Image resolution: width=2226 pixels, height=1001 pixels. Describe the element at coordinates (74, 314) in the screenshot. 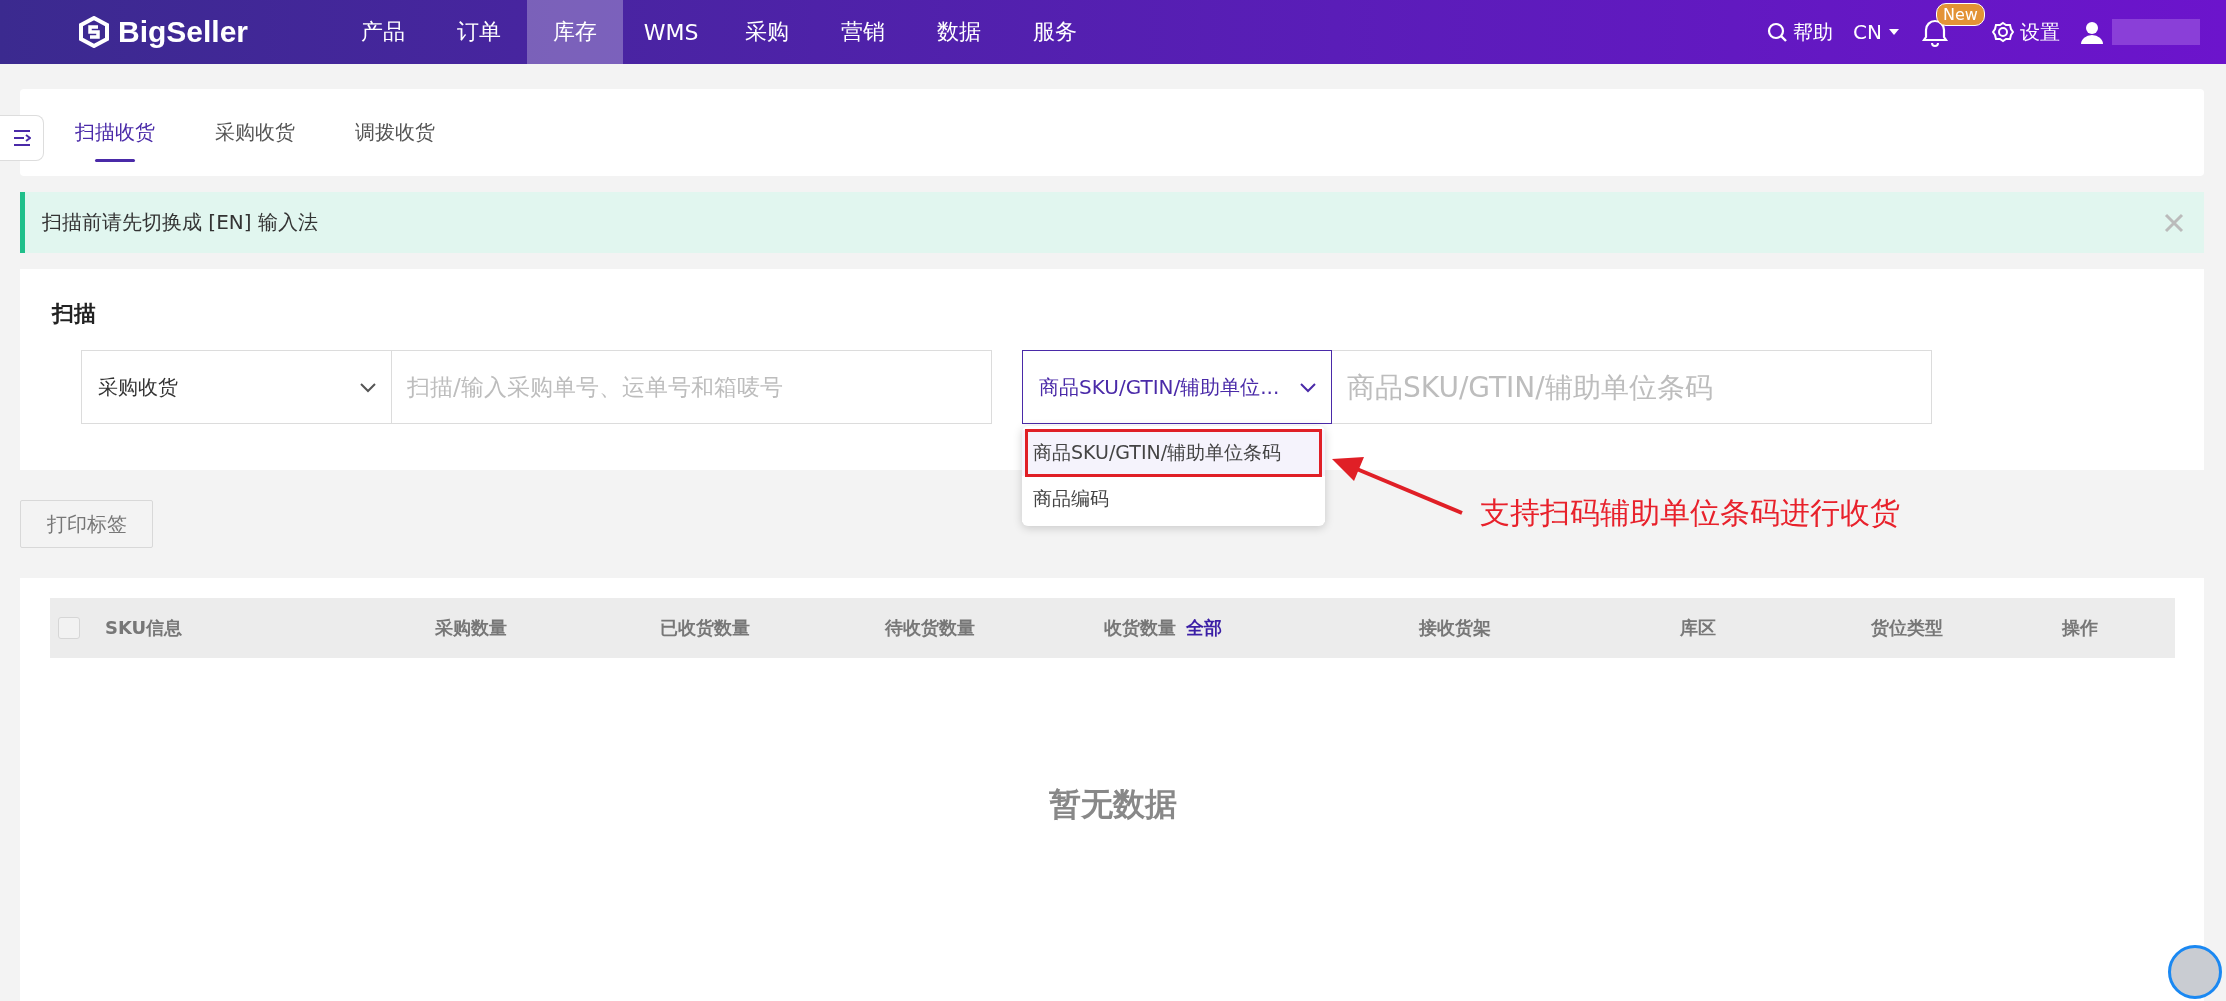

I see `section-title: 扫描` at that location.